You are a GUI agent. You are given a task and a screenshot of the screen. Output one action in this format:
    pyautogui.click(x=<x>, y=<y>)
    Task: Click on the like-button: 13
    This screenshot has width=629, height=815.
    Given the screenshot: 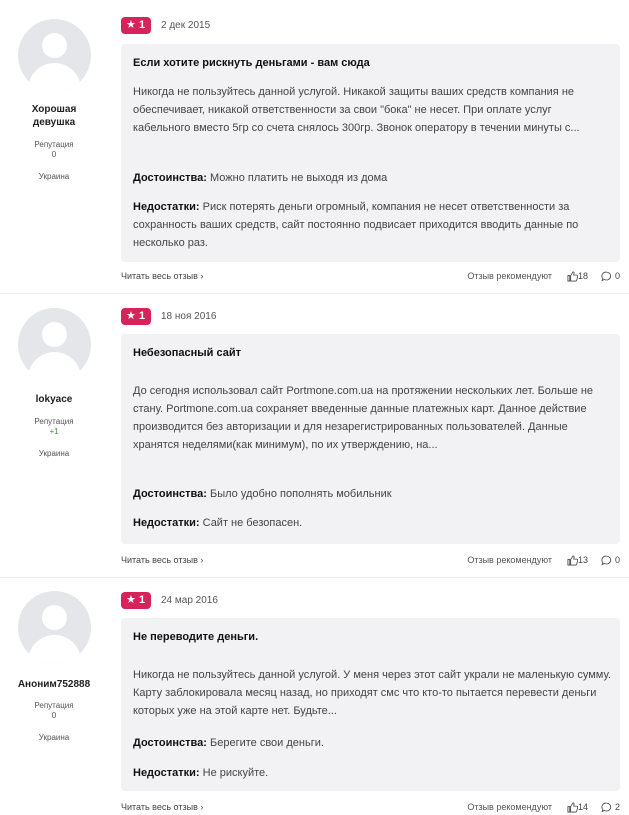 What is the action you would take?
    pyautogui.click(x=577, y=560)
    